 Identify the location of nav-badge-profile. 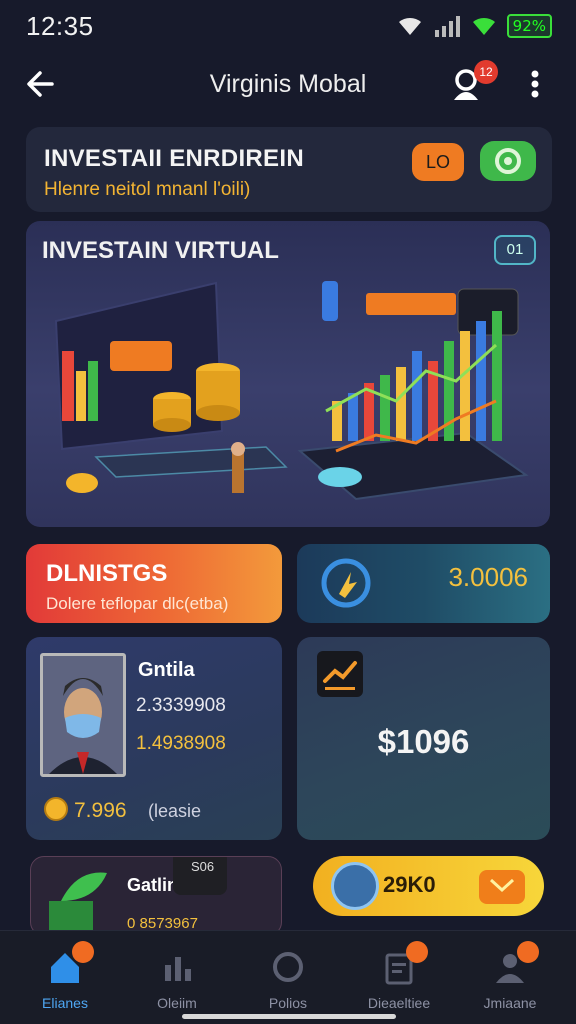
(528, 952).